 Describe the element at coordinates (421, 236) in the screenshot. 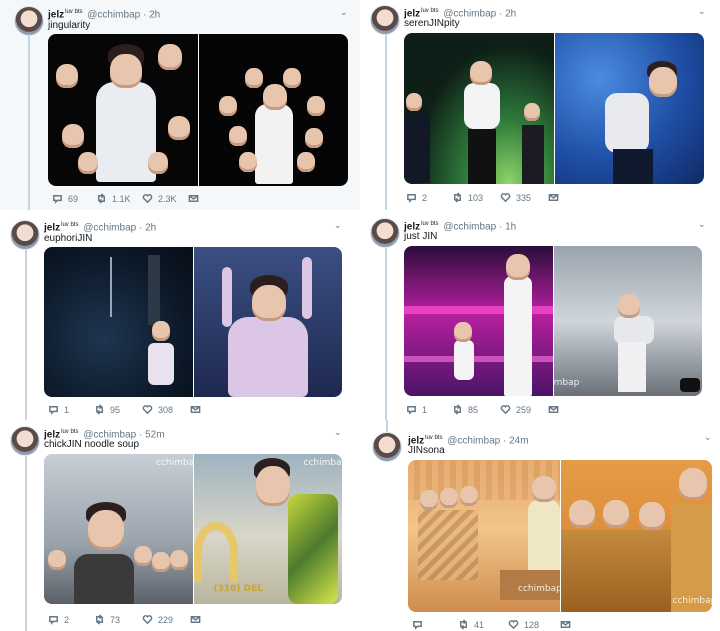

I see `tweet-text: just JIN` at that location.